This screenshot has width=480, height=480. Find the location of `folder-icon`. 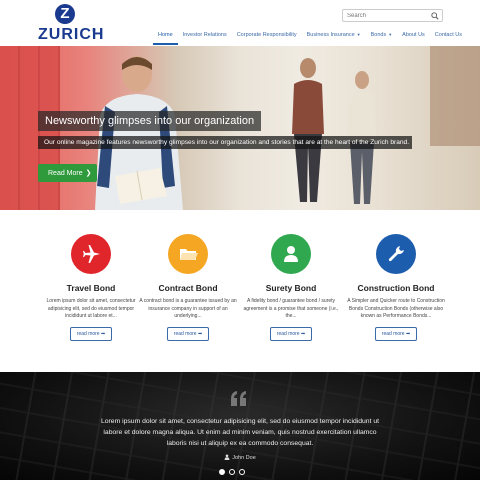

folder-icon is located at coordinates (189, 254).